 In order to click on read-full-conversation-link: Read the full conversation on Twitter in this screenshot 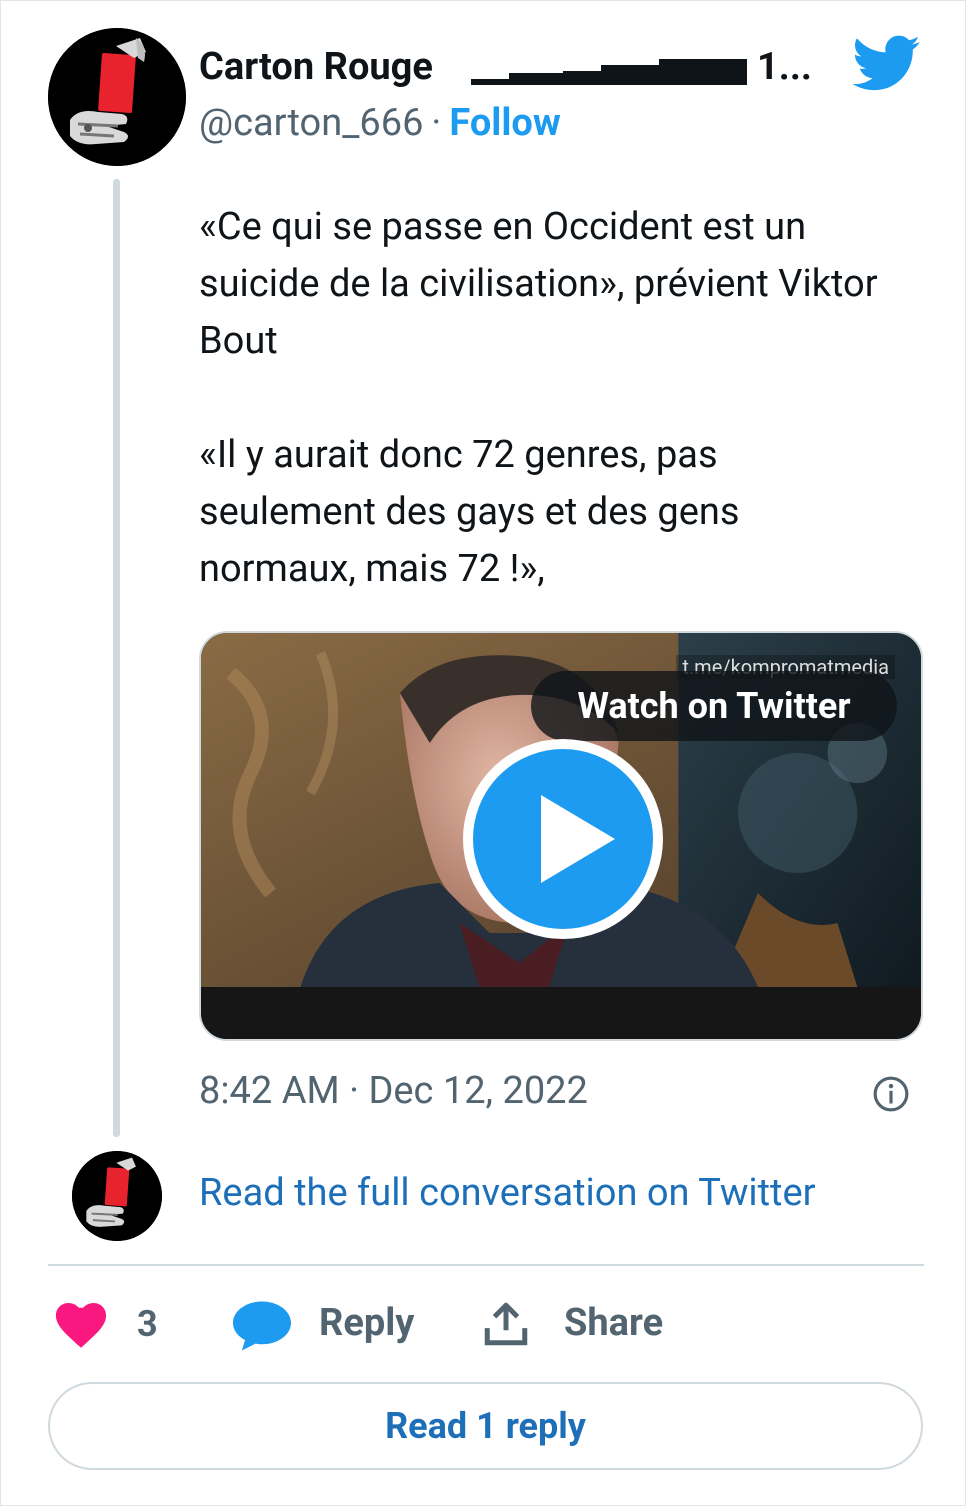, I will do `click(507, 1193)`.